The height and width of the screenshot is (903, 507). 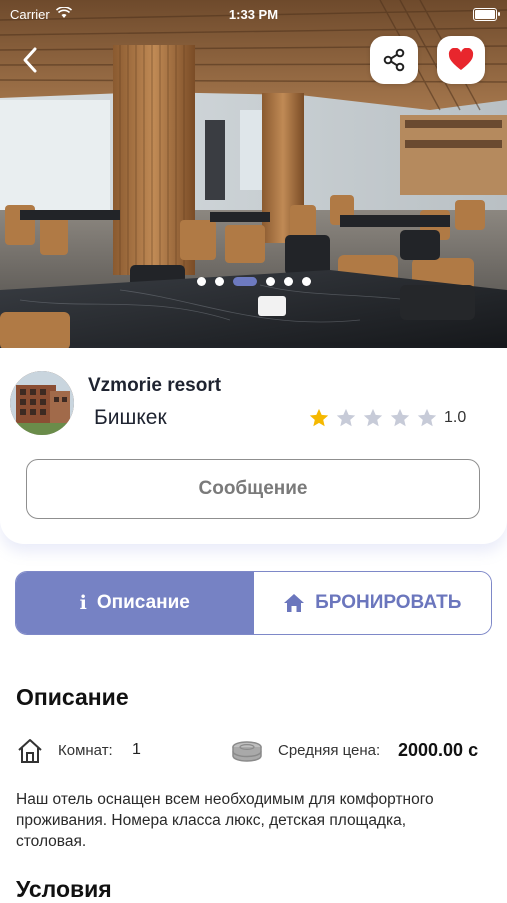 I want to click on star-filled-icon, so click(x=319, y=417).